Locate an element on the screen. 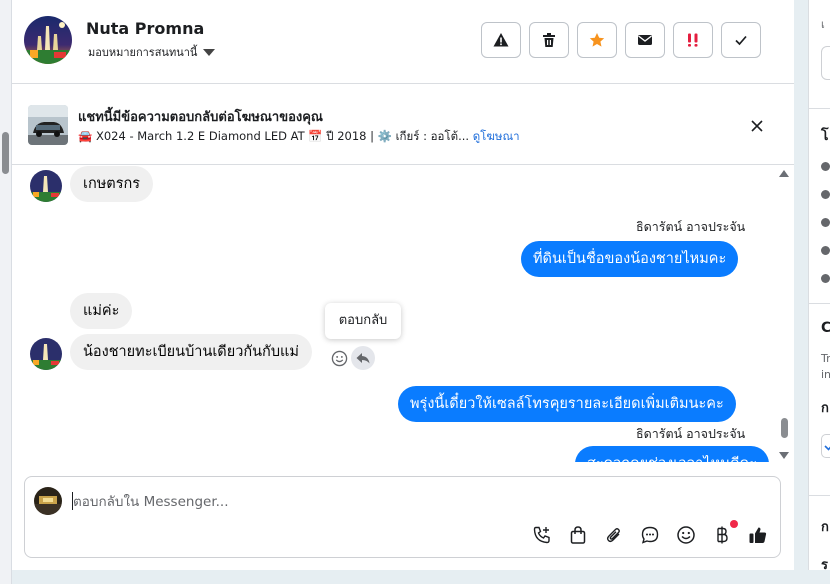  star-button is located at coordinates (597, 40).